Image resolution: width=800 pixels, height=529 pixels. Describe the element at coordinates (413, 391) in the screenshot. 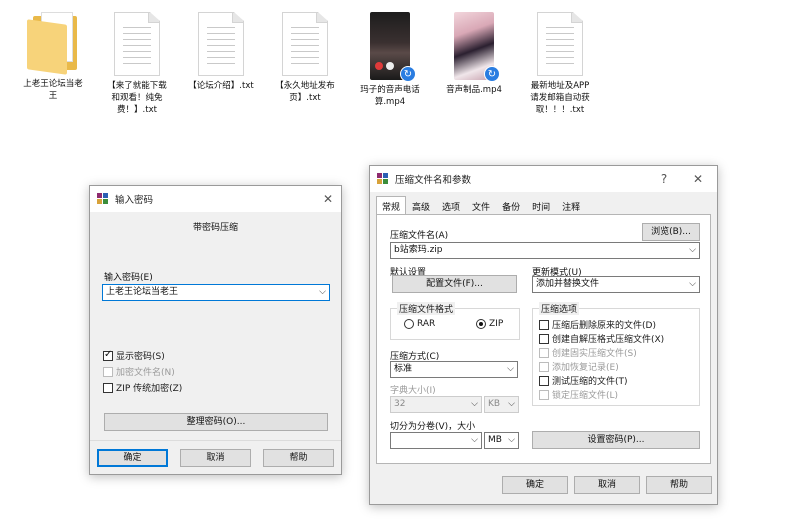

I see `dictionary-size-label: 字典大小(I)` at that location.